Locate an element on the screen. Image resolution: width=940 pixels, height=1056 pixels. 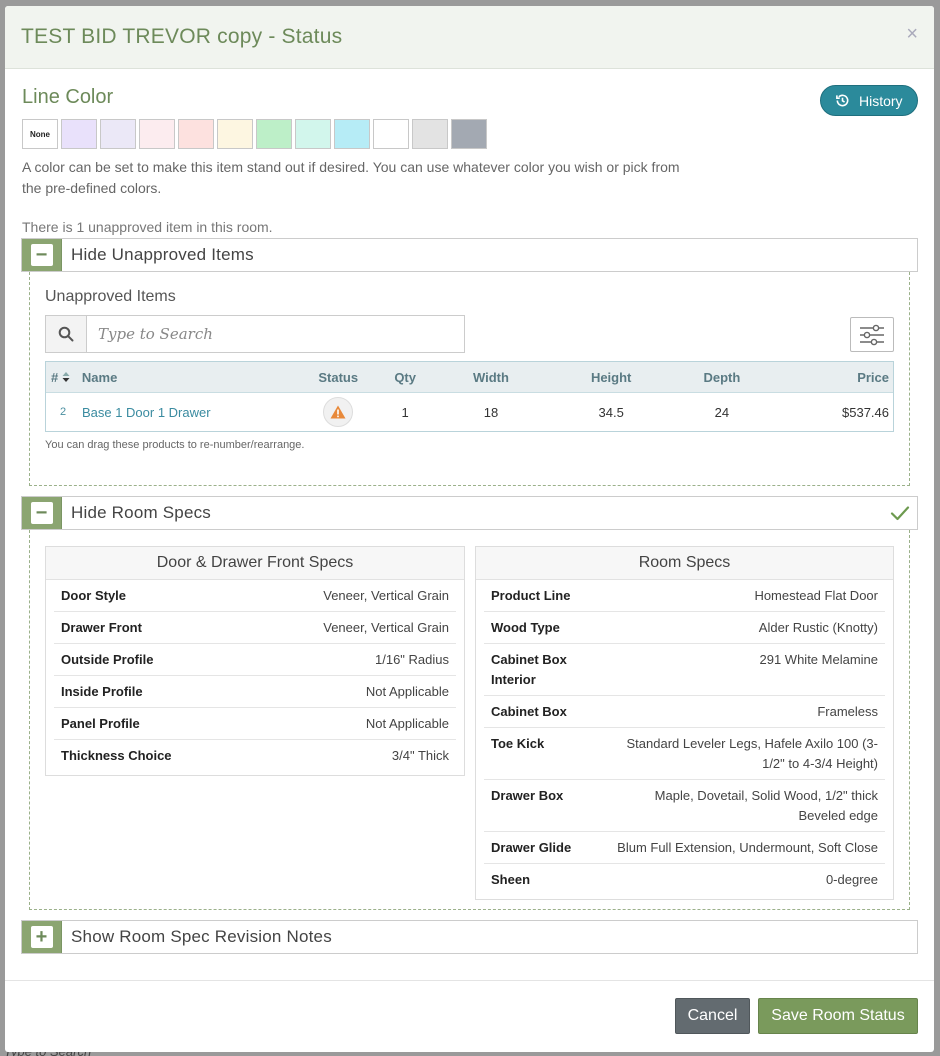
spec-key: Product Line is located at coordinates (531, 595).